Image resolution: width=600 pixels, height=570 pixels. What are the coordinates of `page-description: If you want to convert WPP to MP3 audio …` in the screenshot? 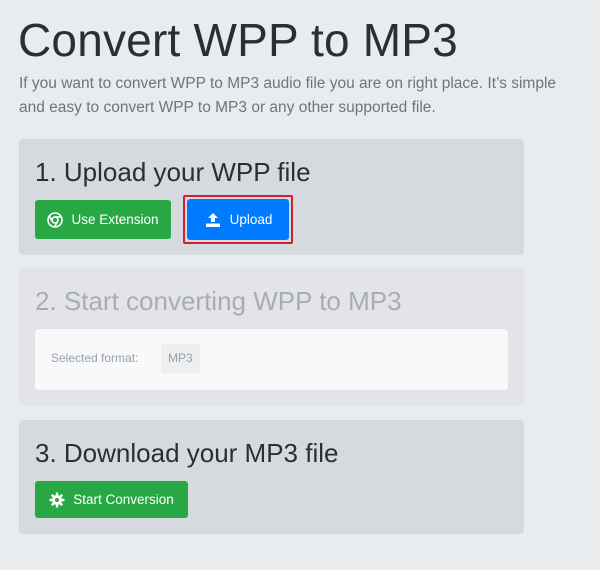 It's located at (288, 95).